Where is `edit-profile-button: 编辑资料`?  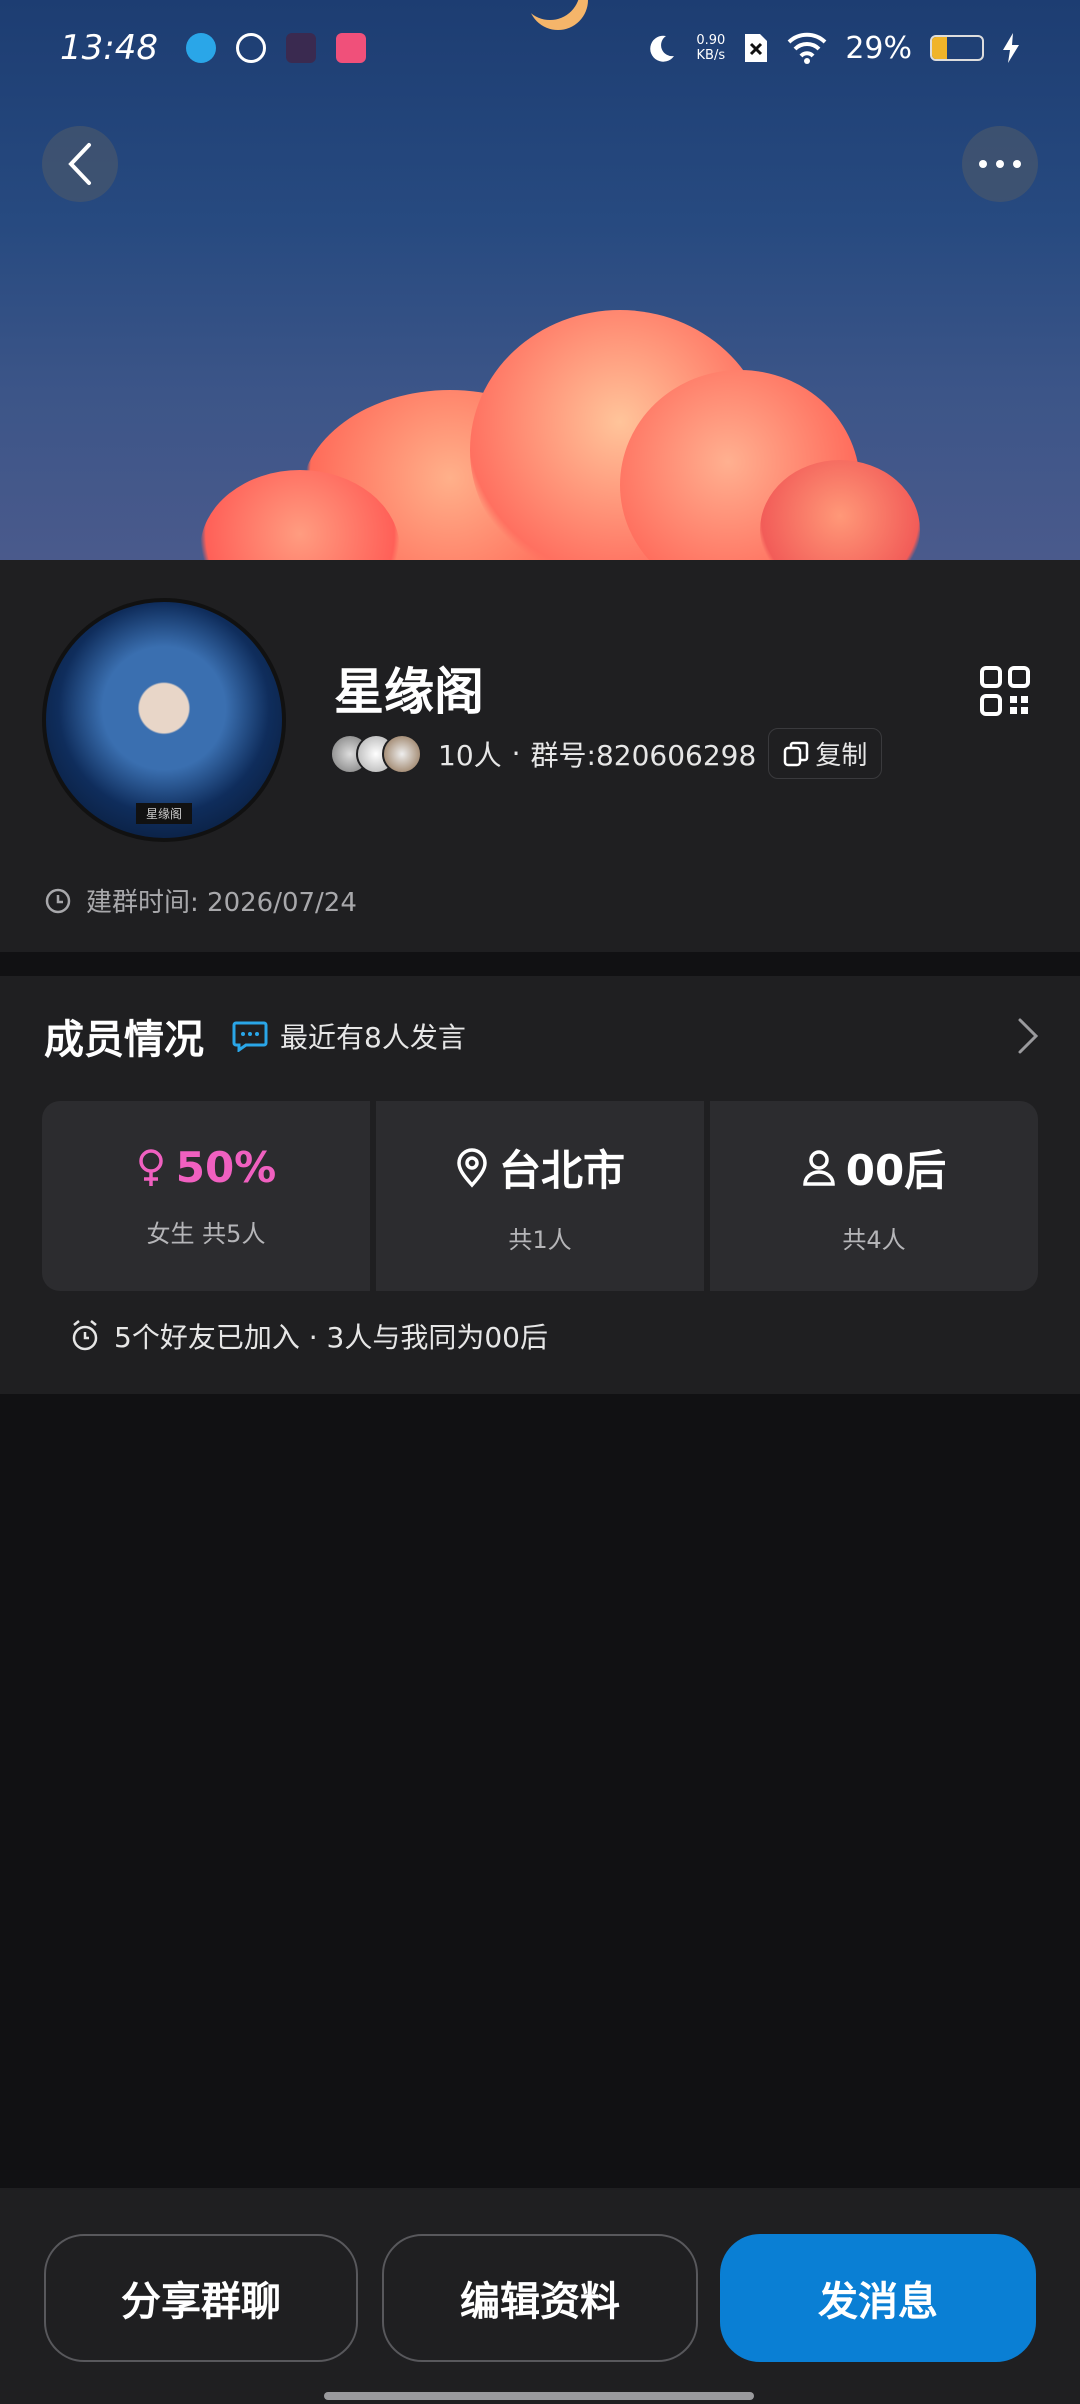 edit-profile-button: 编辑资料 is located at coordinates (540, 2298).